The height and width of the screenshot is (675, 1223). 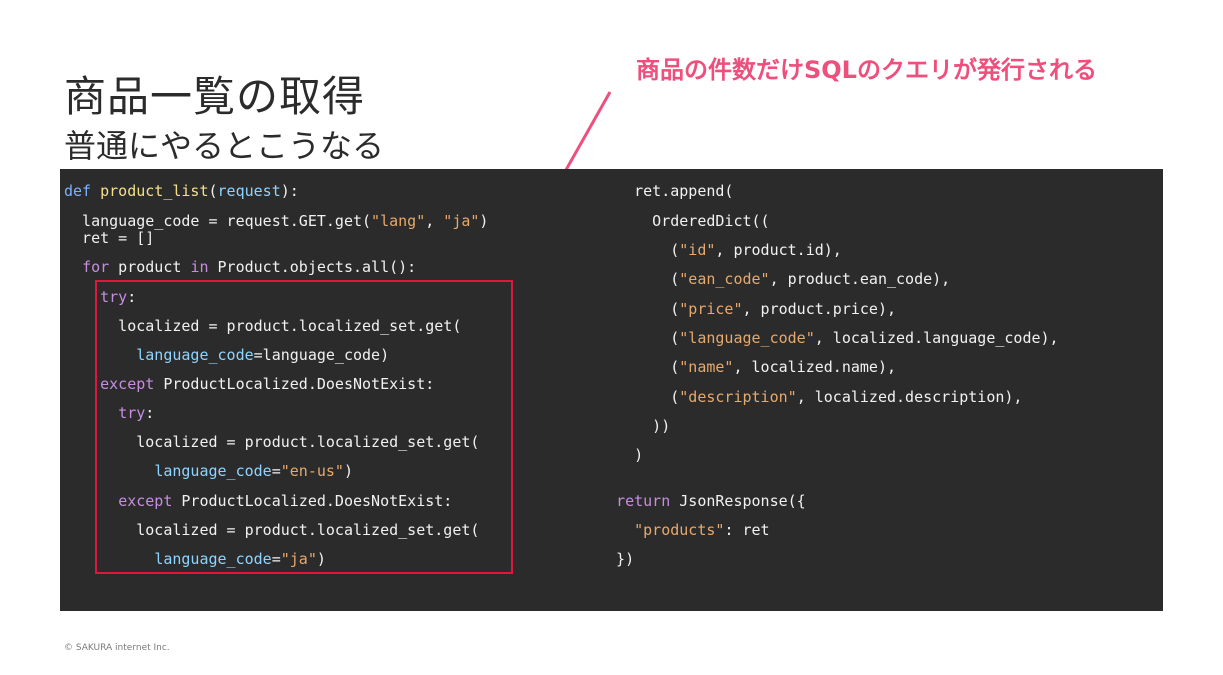 I want to click on slide-subtitle: 普通にやるとこうなる, so click(x=224, y=146).